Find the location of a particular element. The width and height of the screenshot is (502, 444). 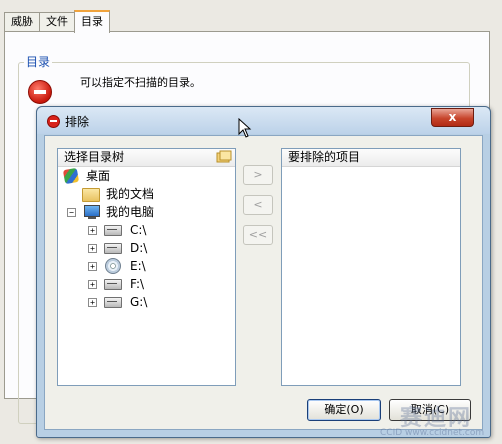

folder-options-icon is located at coordinates (224, 157).